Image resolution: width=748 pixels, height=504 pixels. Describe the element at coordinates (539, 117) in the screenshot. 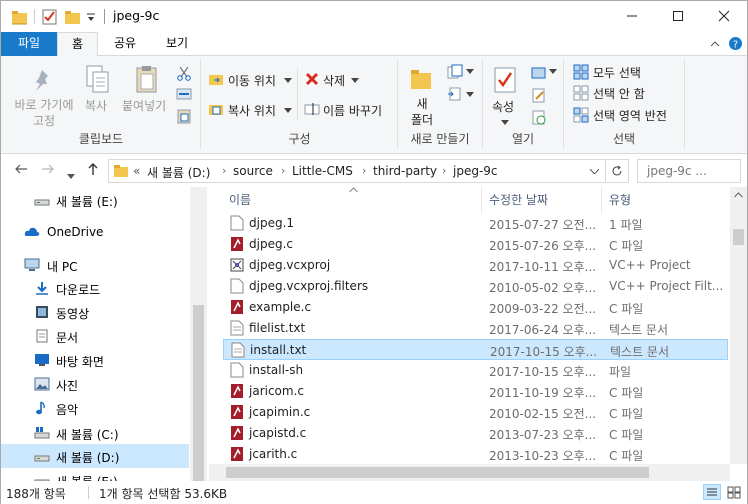

I see `history-icon` at that location.